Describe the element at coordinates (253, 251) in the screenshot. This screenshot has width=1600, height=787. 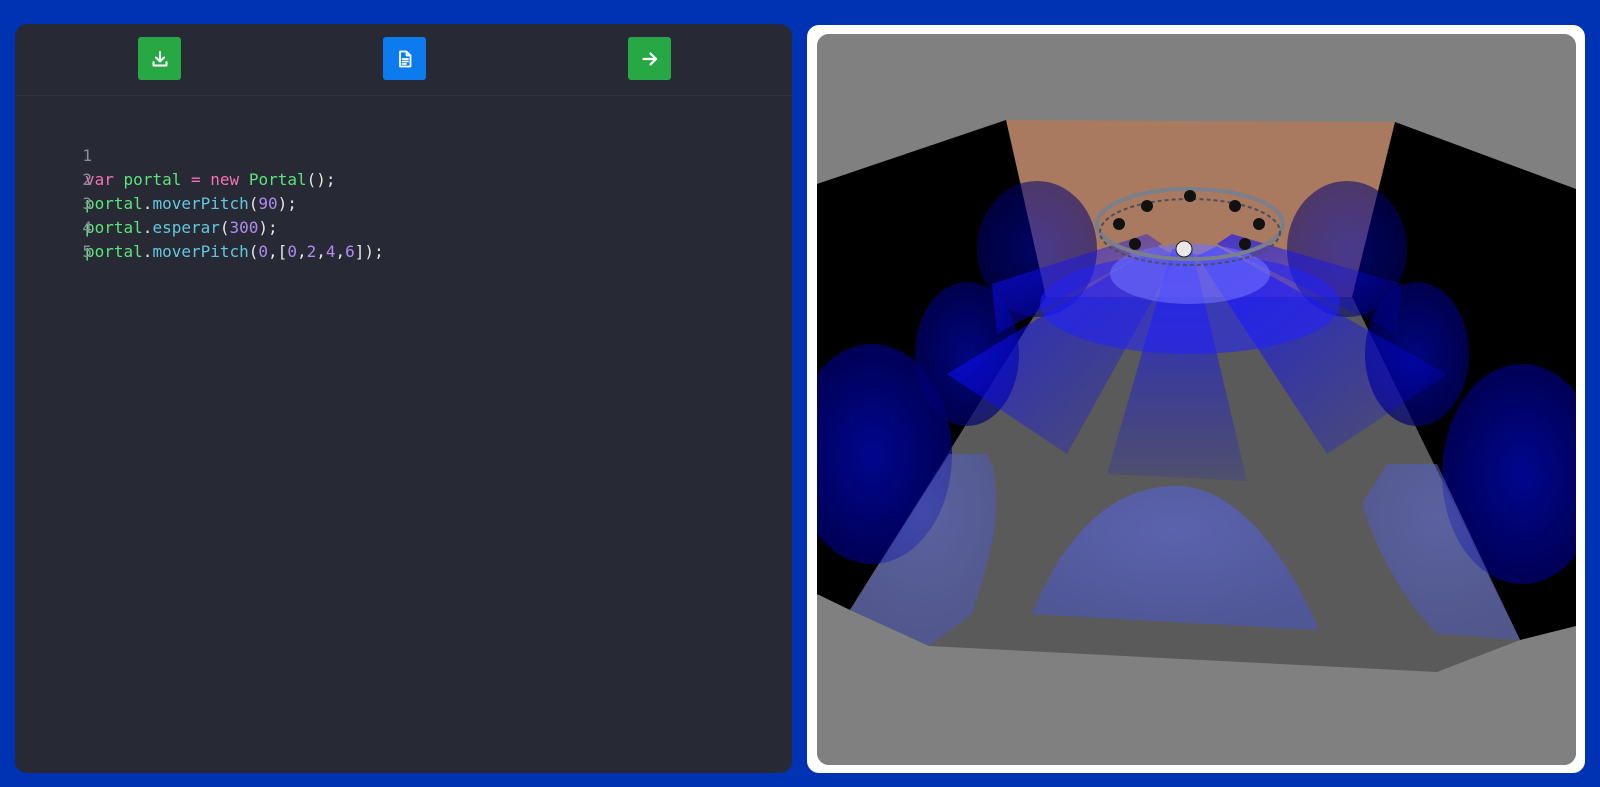
I see `code-token: (` at that location.